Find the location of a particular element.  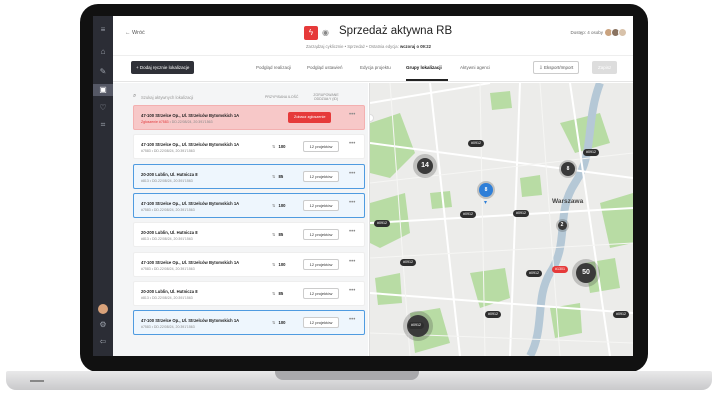

laptop-base-mark is located at coordinates (37, 381).